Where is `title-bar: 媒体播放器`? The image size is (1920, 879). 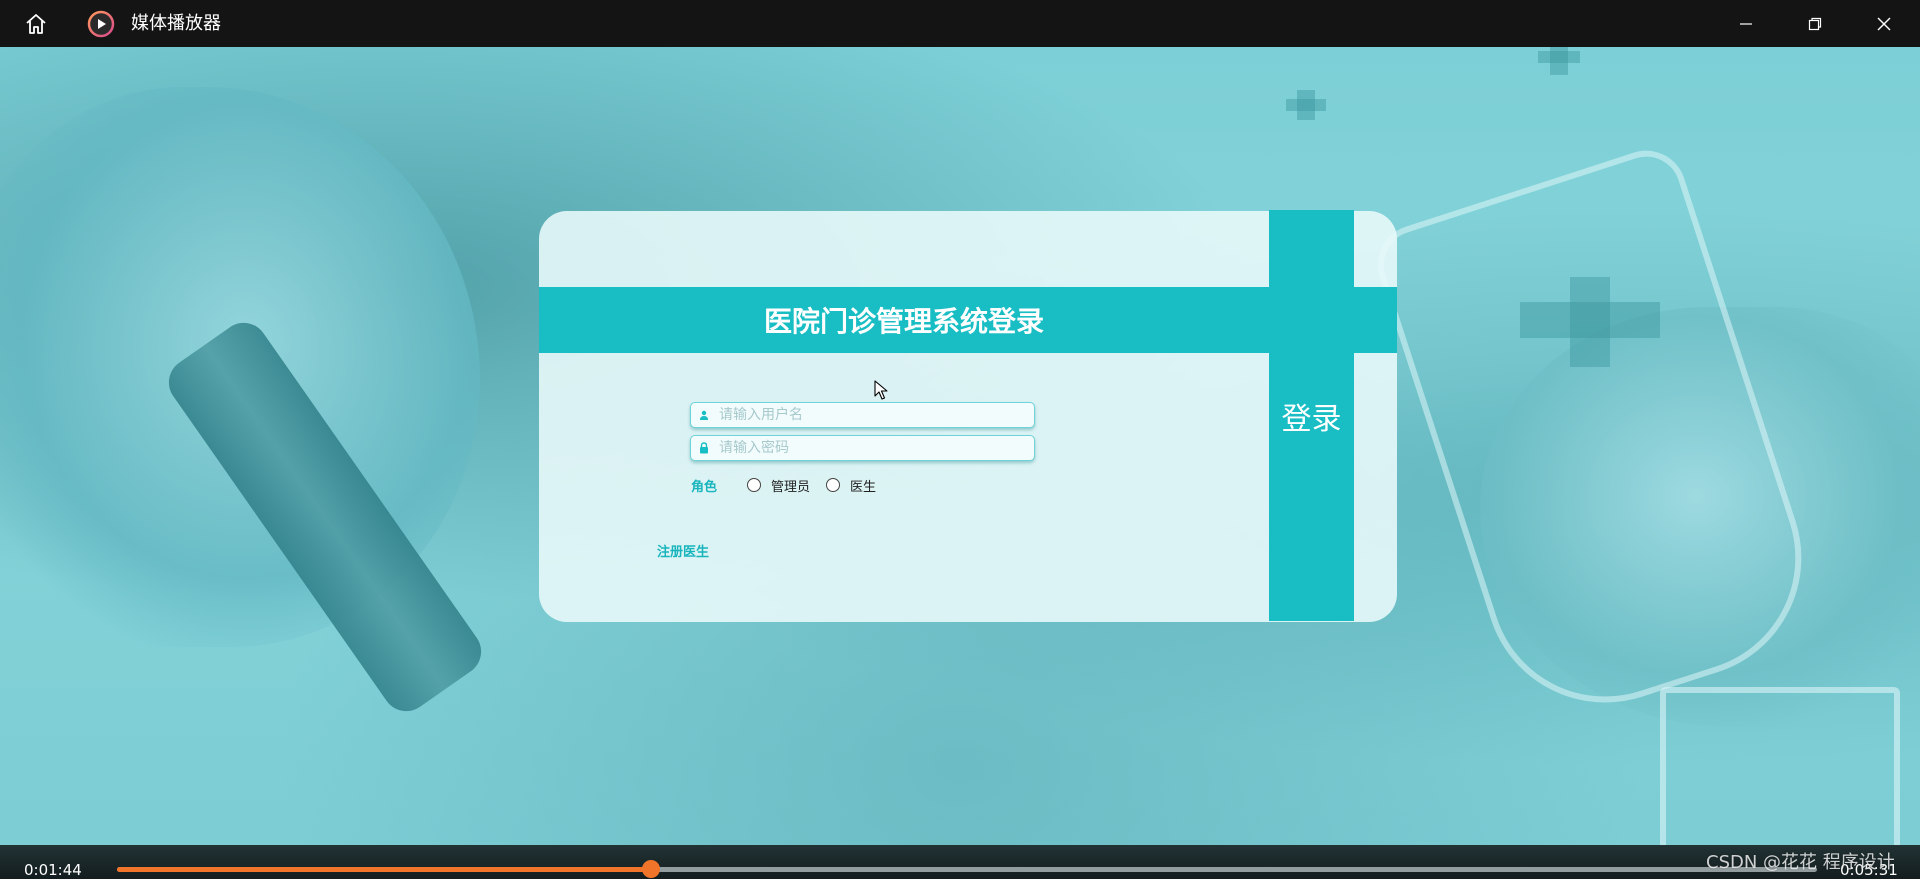 title-bar: 媒体播放器 is located at coordinates (960, 23).